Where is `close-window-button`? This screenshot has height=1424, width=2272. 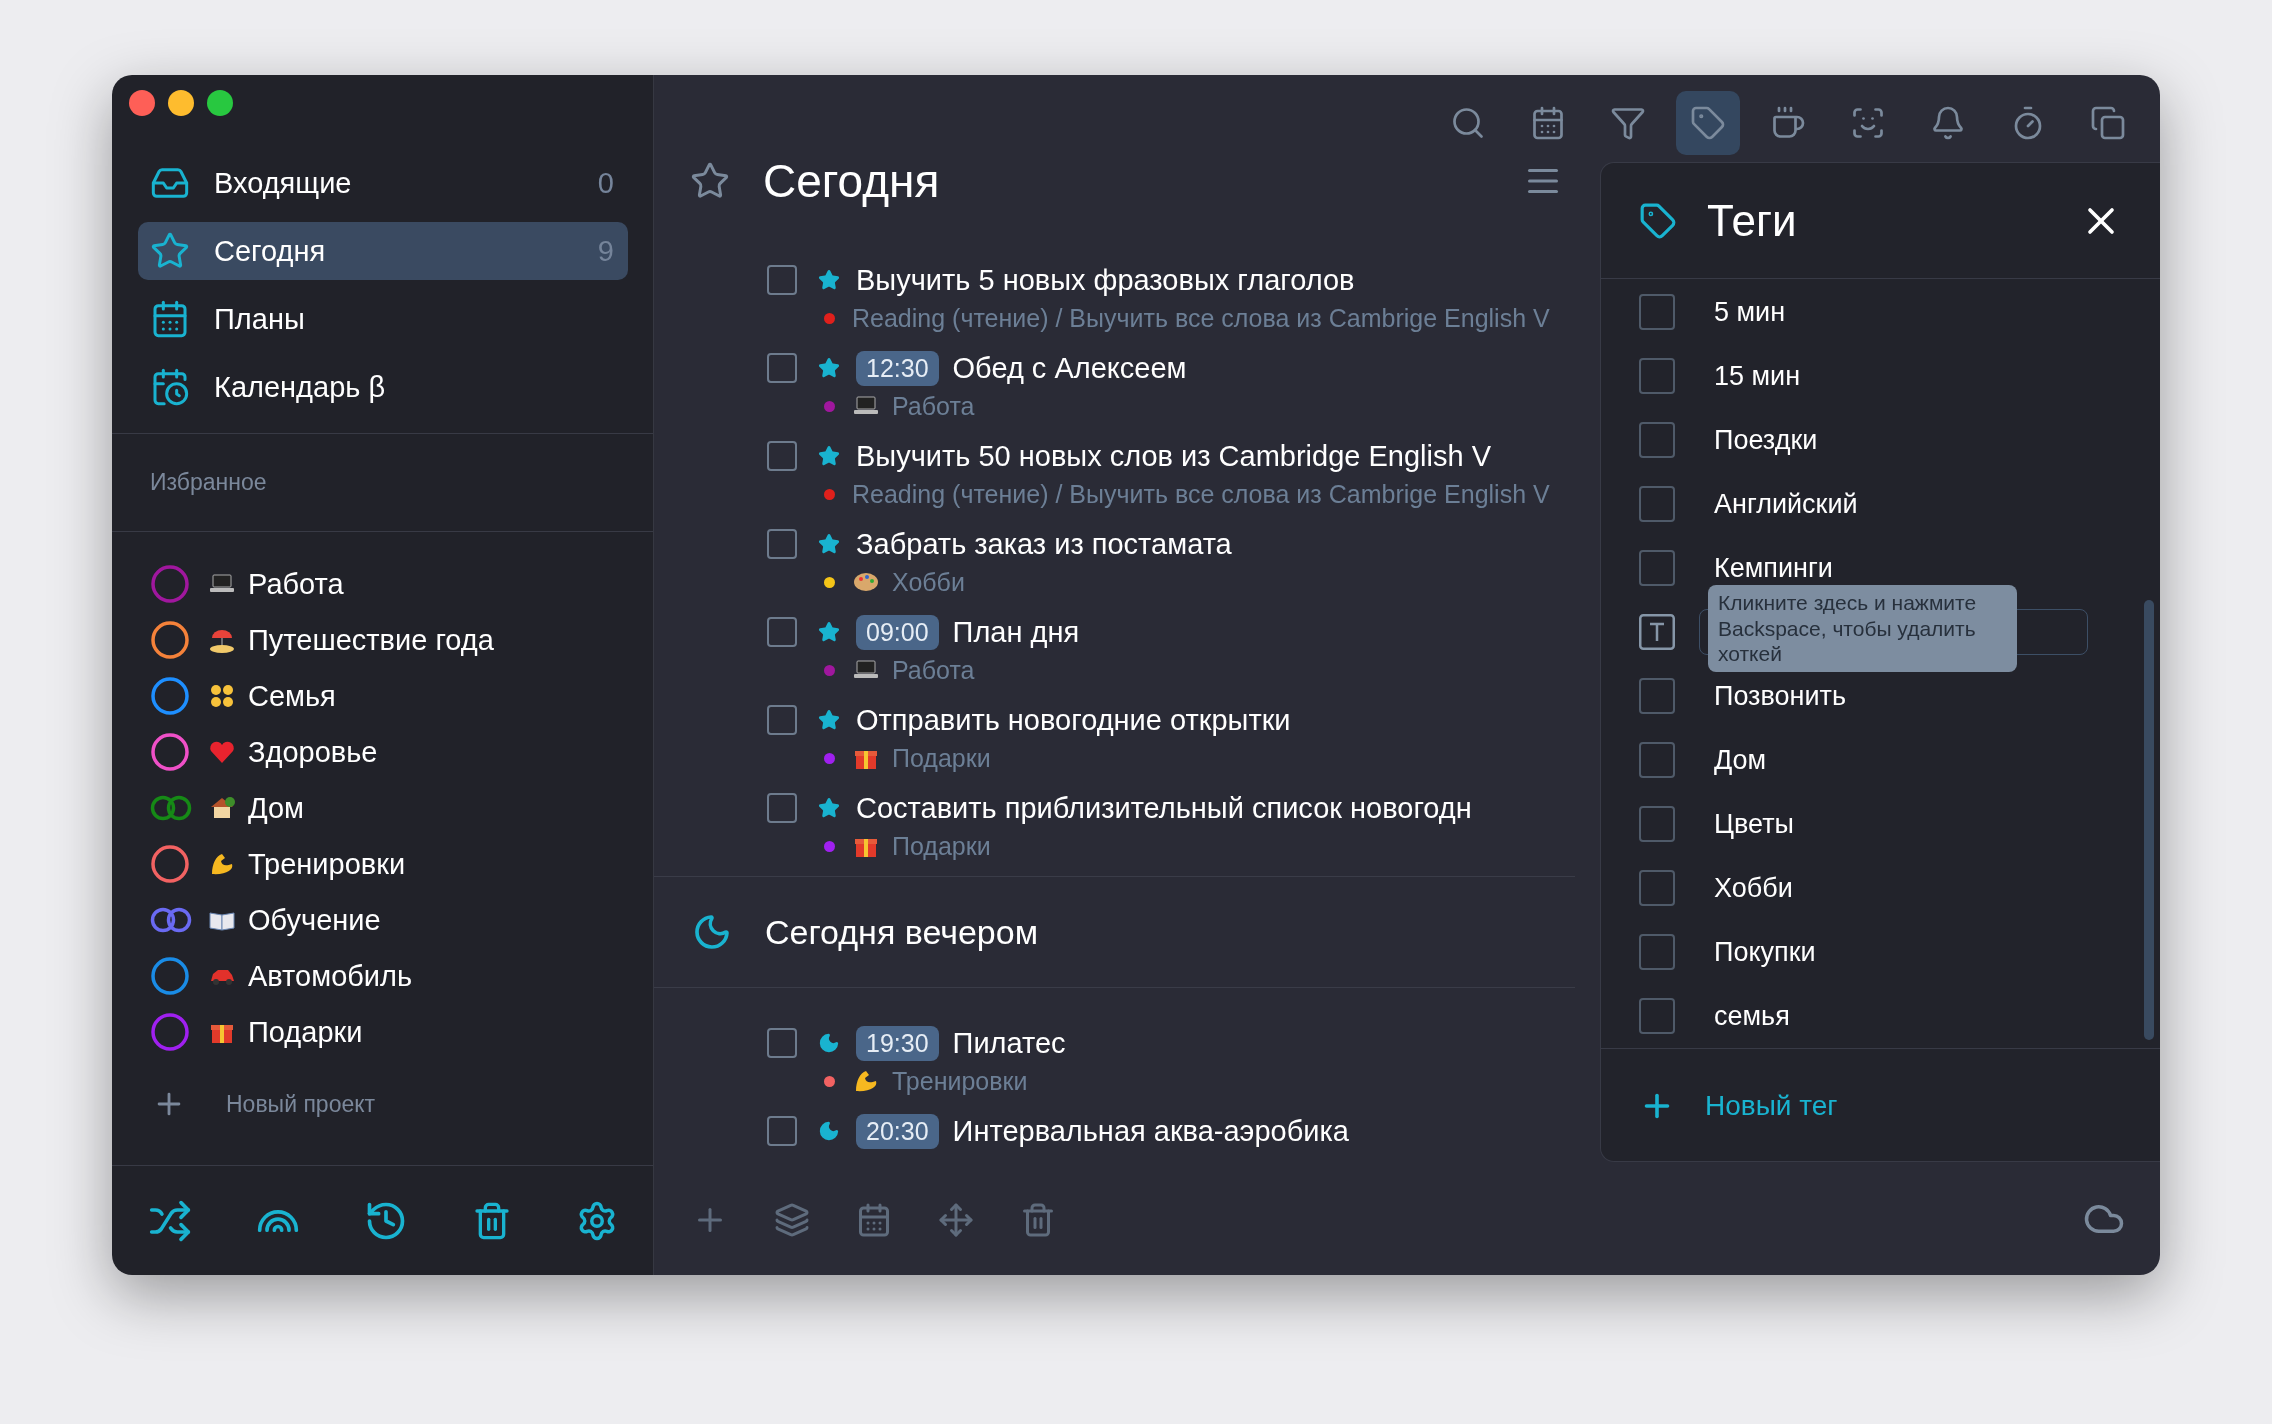
close-window-button is located at coordinates (142, 103).